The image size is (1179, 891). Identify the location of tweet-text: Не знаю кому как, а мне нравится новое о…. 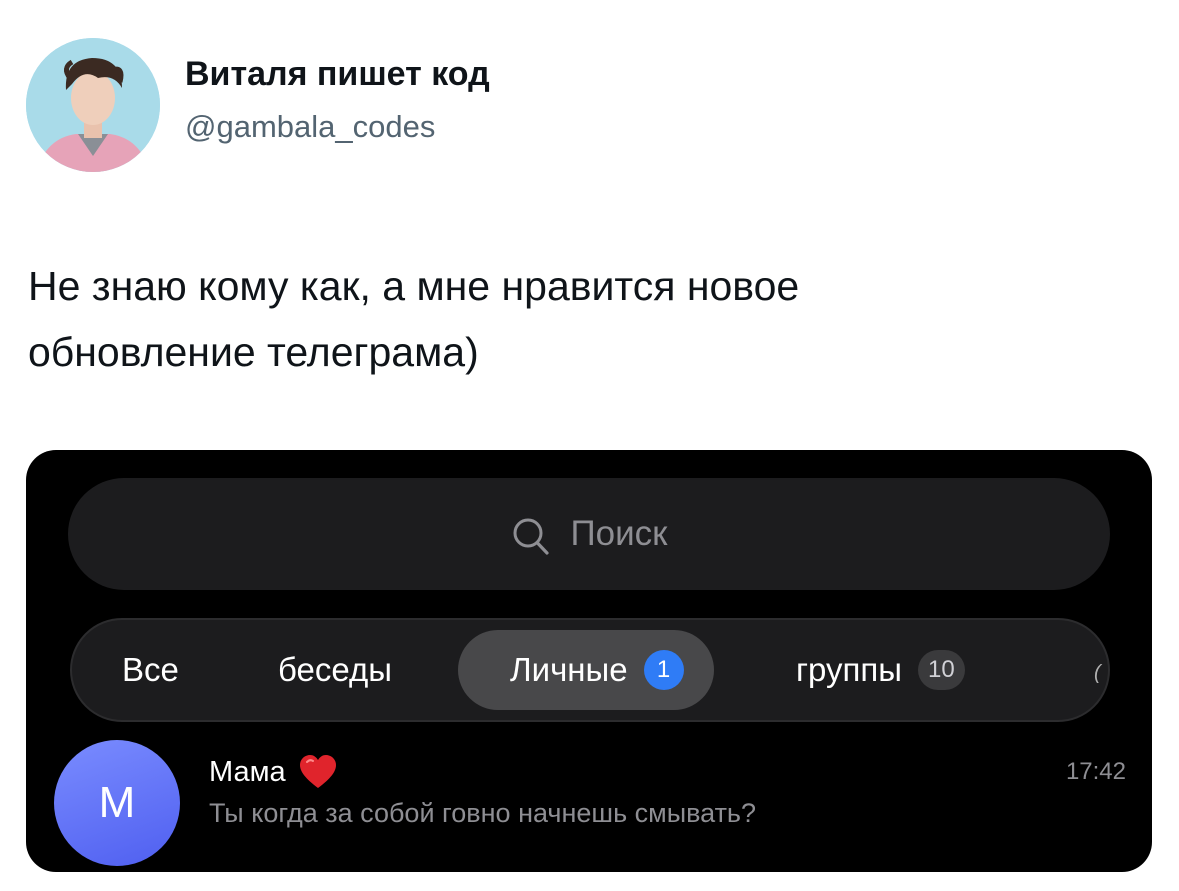
(578, 319).